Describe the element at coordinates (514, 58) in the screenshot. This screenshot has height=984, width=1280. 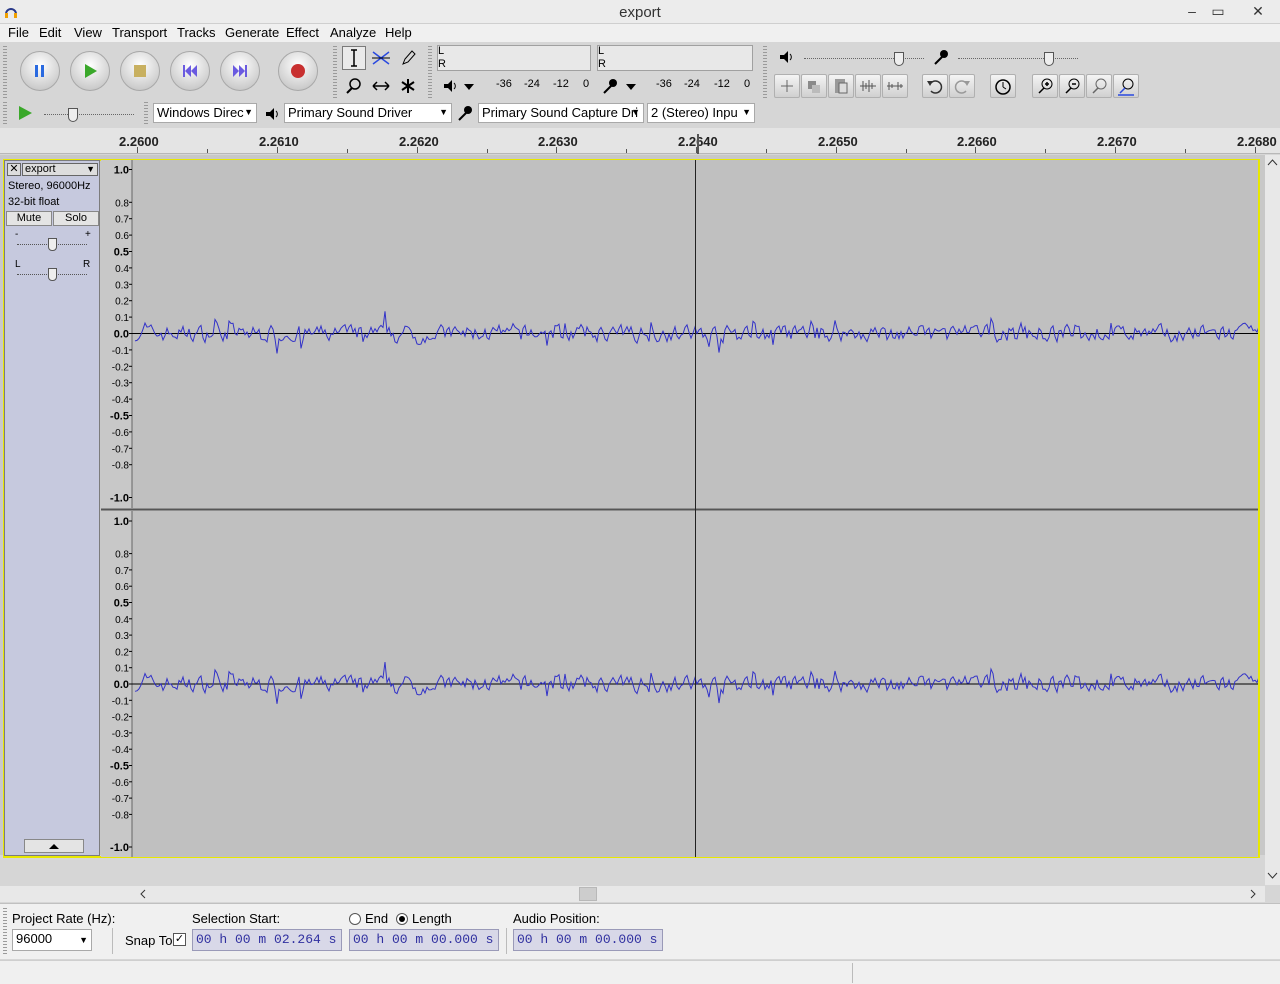
I see `playback-meter` at that location.